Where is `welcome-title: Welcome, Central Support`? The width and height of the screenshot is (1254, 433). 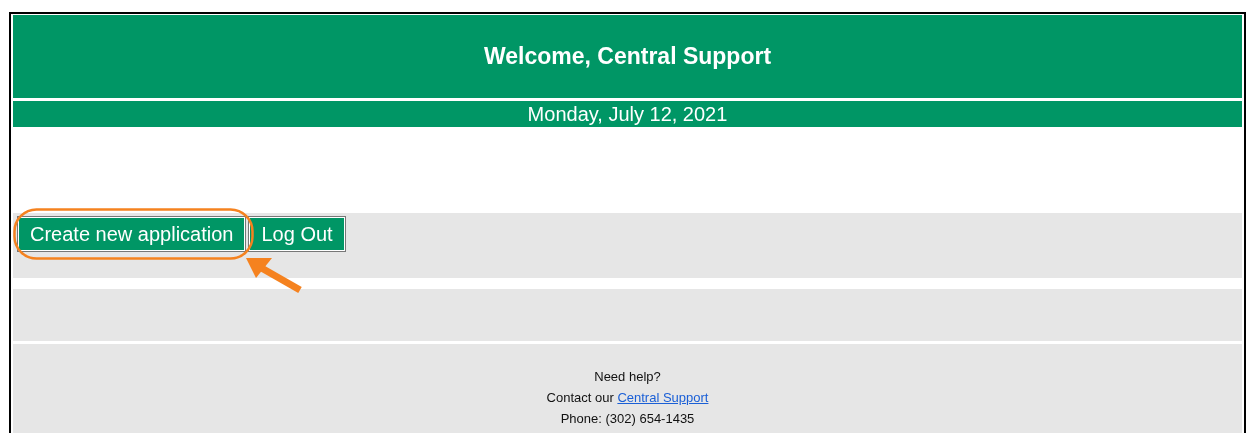 welcome-title: Welcome, Central Support is located at coordinates (627, 57).